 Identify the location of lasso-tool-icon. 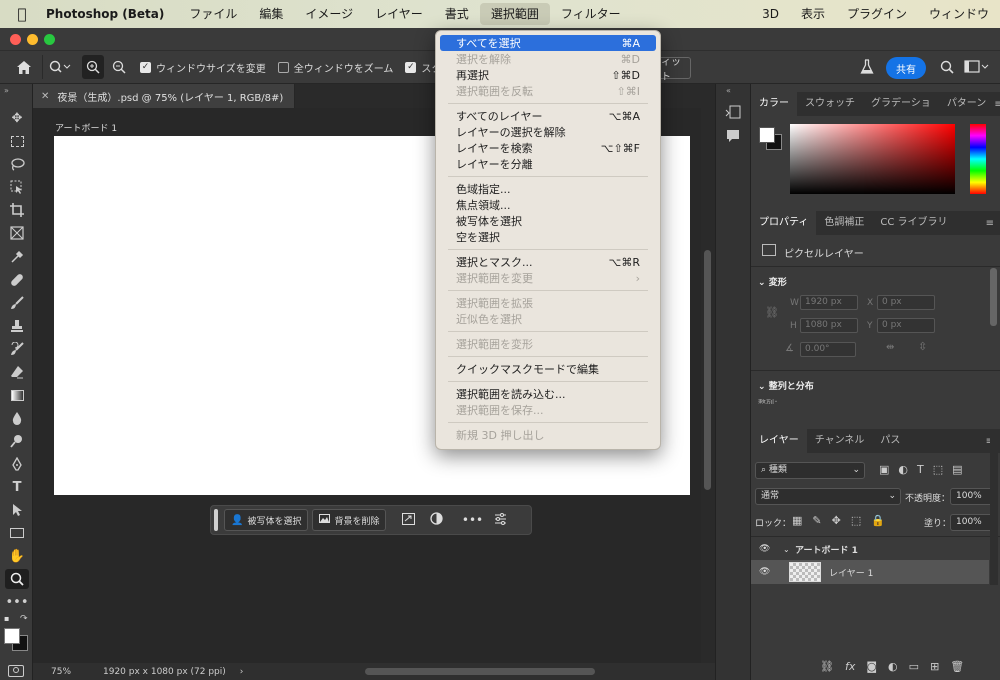
(17, 164).